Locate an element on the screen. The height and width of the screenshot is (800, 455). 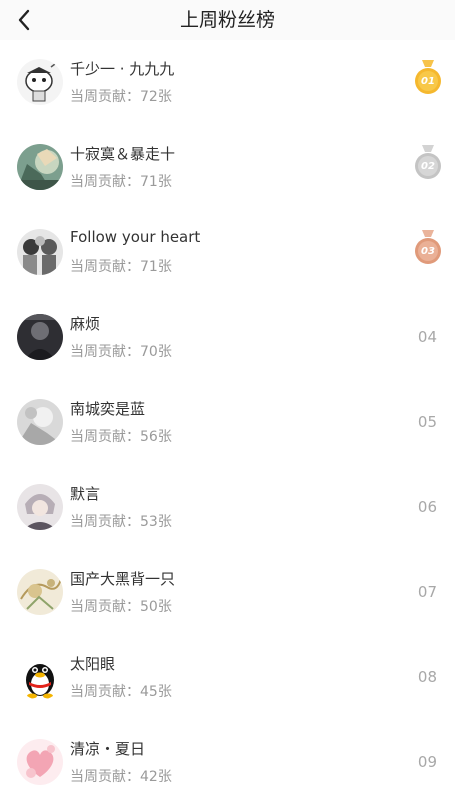
fan-name: 千少一 · 九九九 is located at coordinates (122, 69).